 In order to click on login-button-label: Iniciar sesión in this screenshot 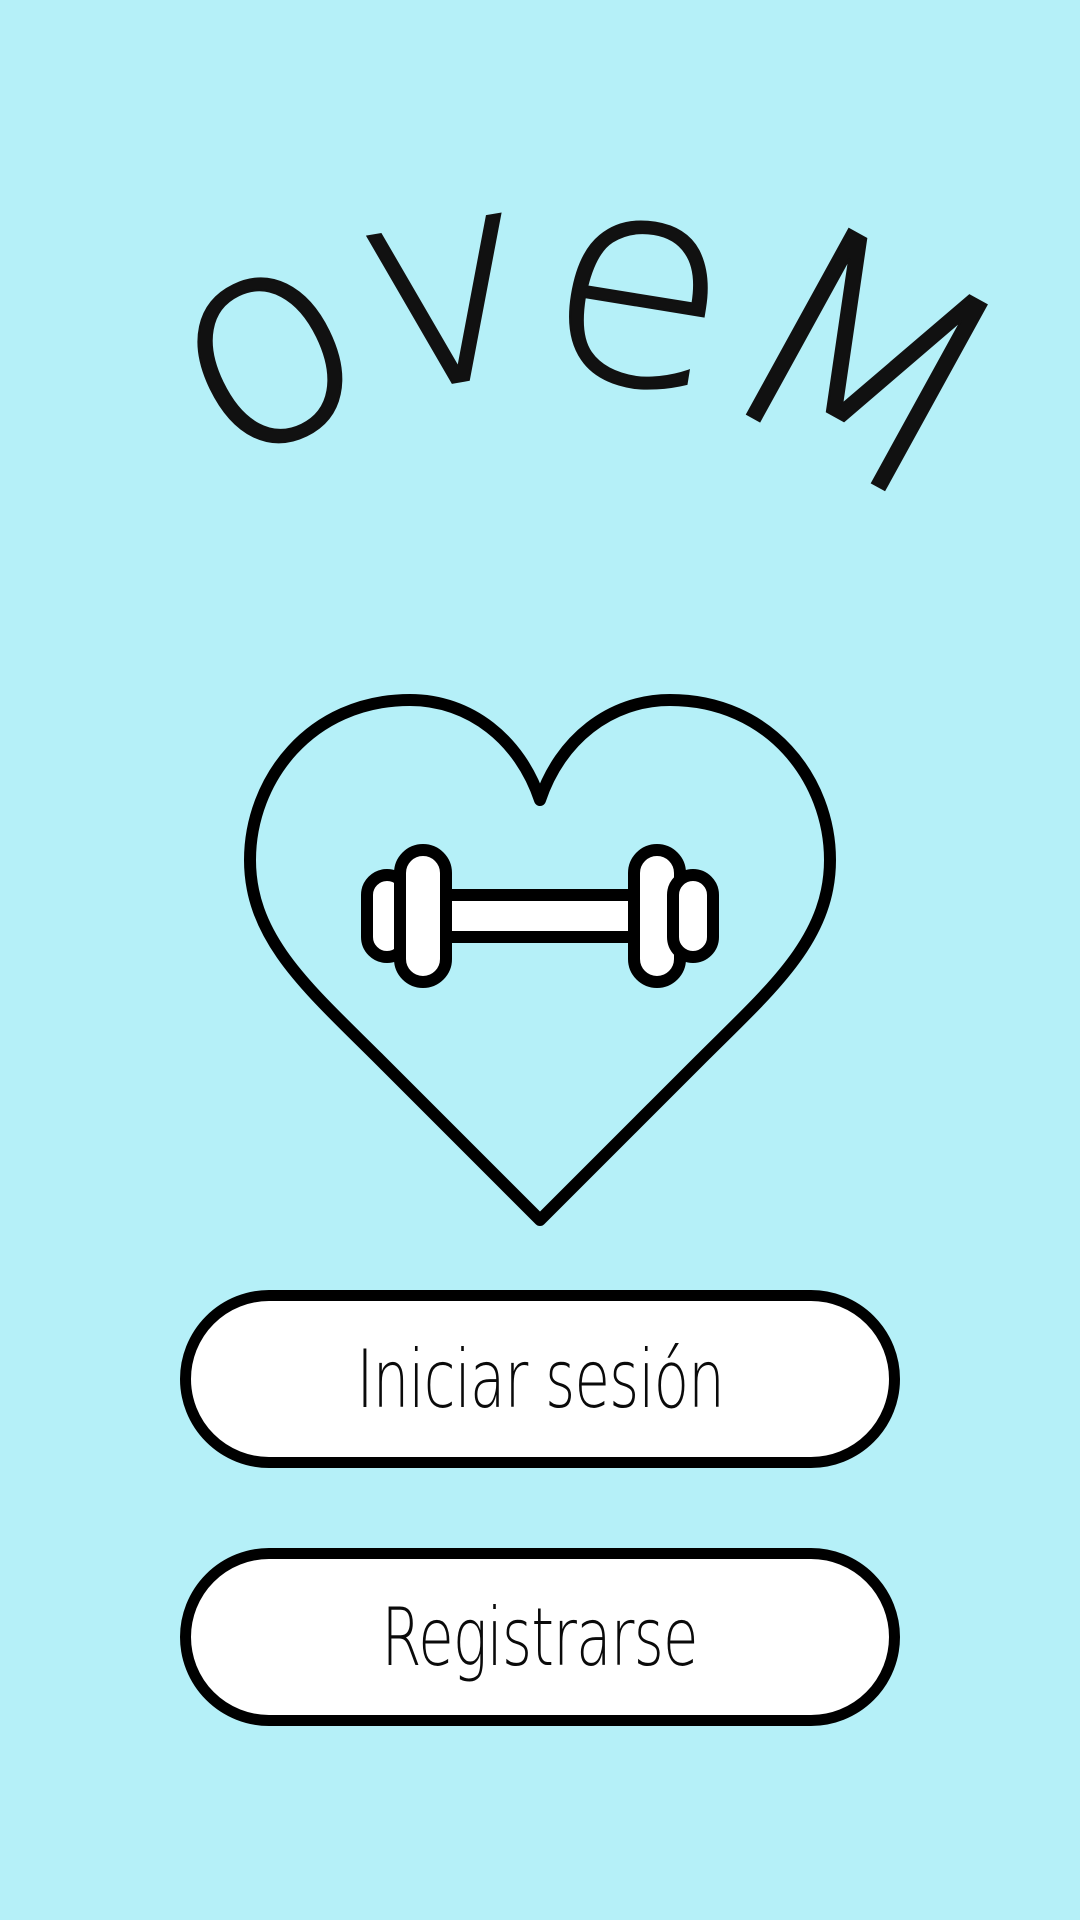, I will do `click(540, 1379)`.